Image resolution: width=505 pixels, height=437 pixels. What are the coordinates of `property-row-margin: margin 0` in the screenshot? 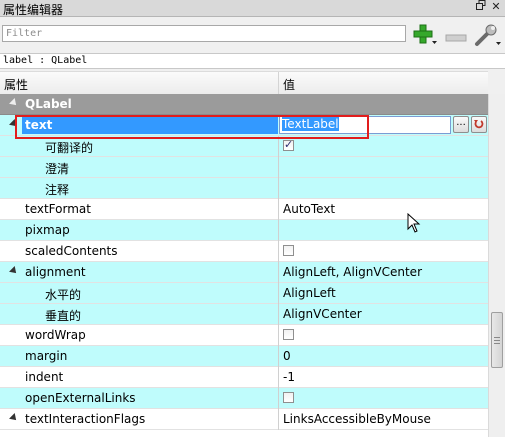 It's located at (244, 356).